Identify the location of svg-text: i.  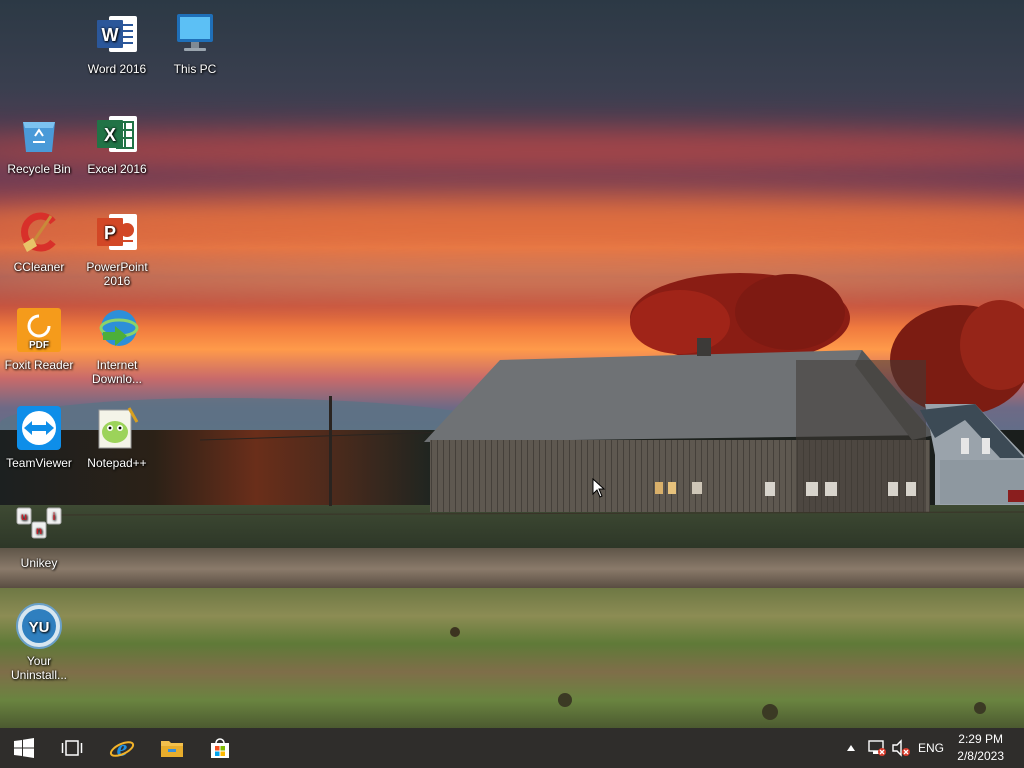
(54, 517).